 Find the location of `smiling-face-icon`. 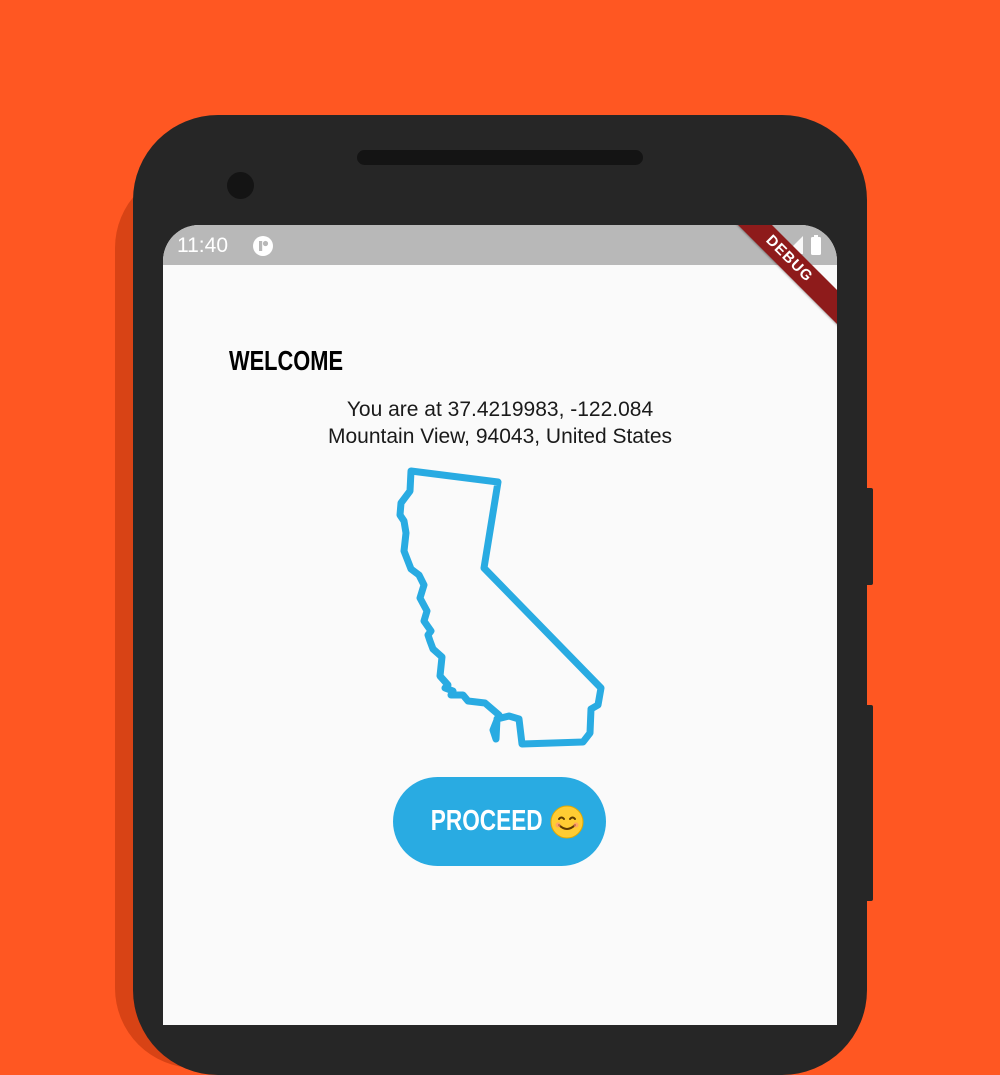

smiling-face-icon is located at coordinates (567, 821).